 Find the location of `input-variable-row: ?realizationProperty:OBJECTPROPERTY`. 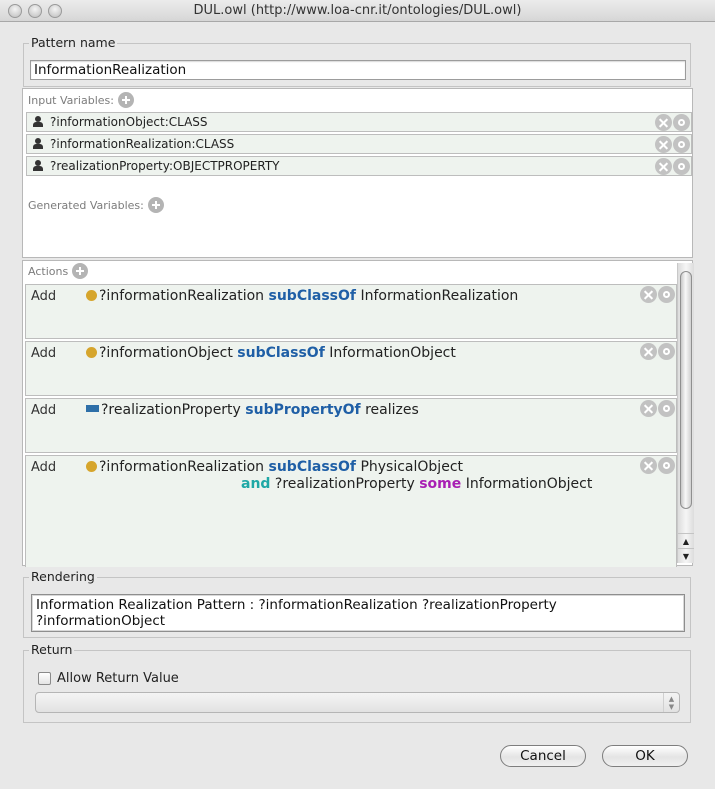

input-variable-row: ?realizationProperty:OBJECTPROPERTY is located at coordinates (359, 166).